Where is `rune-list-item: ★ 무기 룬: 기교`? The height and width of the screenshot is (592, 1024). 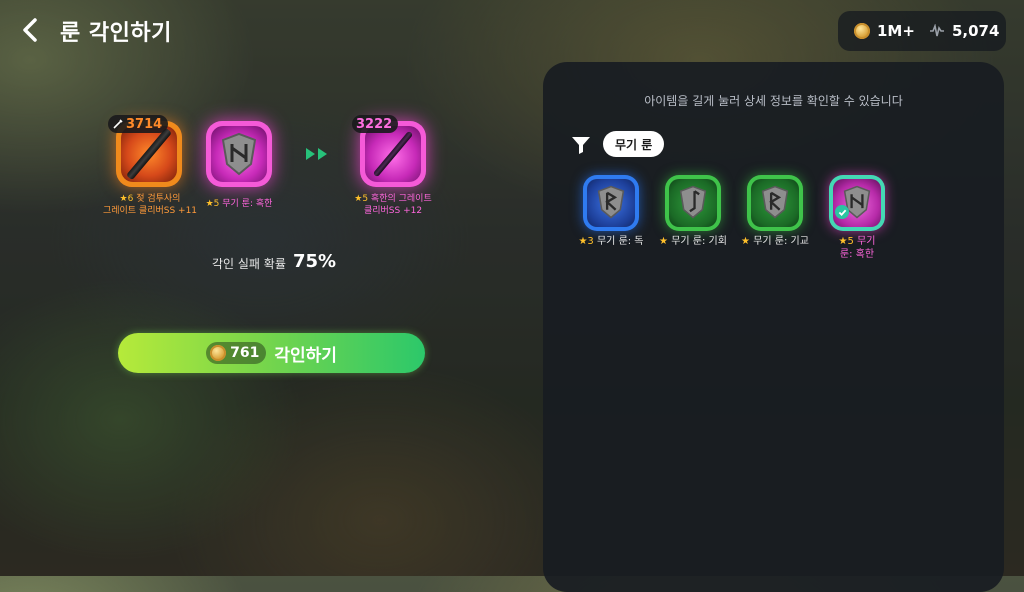
rune-list-item: ★ 무기 룬: 기교 is located at coordinates (775, 211).